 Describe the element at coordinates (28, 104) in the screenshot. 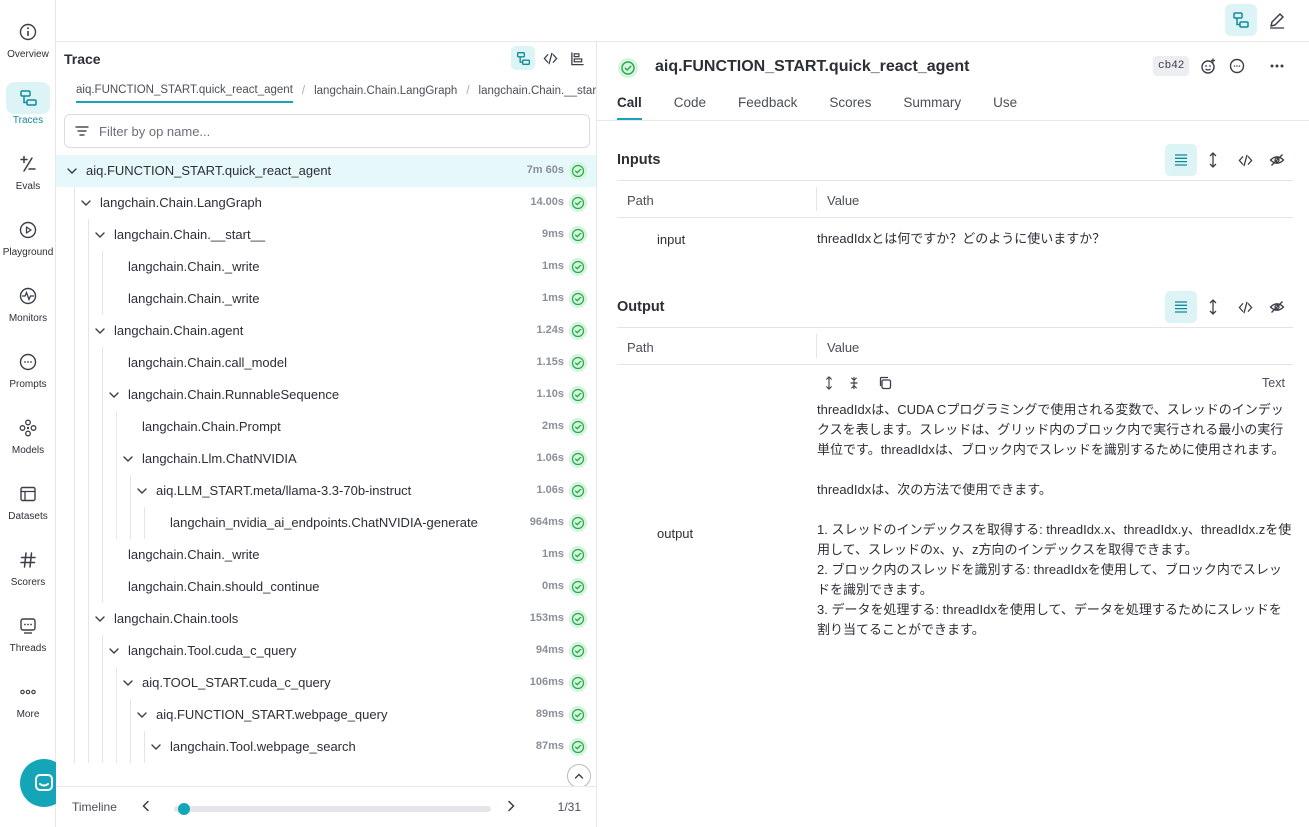

I see `nav-item-traces: Traces` at that location.